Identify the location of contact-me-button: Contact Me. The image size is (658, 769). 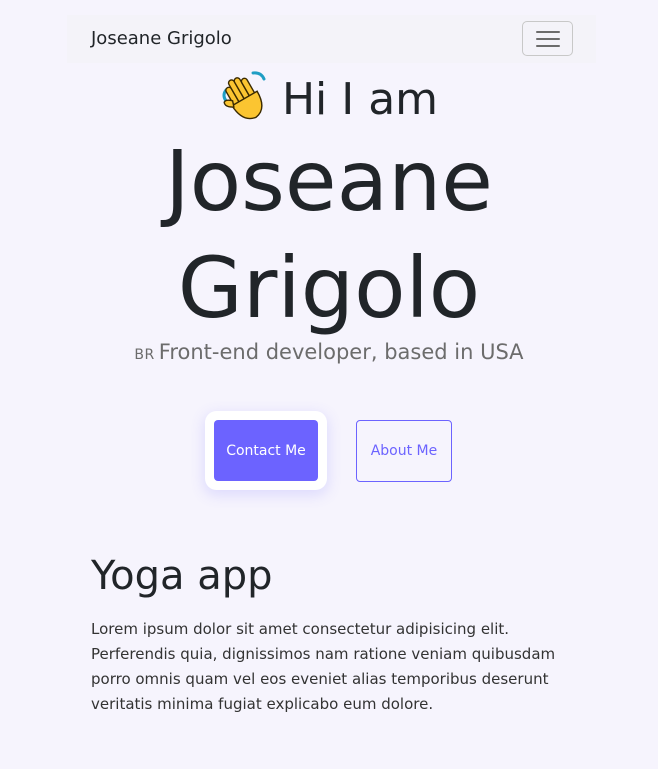
(266, 450).